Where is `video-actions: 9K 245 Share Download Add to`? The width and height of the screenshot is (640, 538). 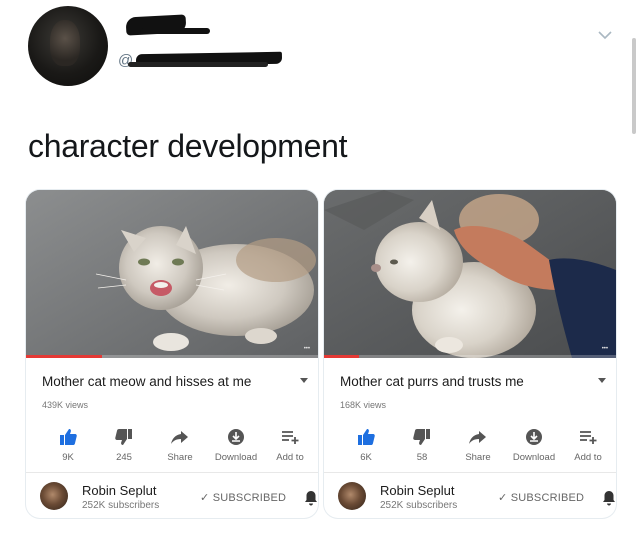
video-actions: 9K 245 Share Download Add to is located at coordinates (173, 446).